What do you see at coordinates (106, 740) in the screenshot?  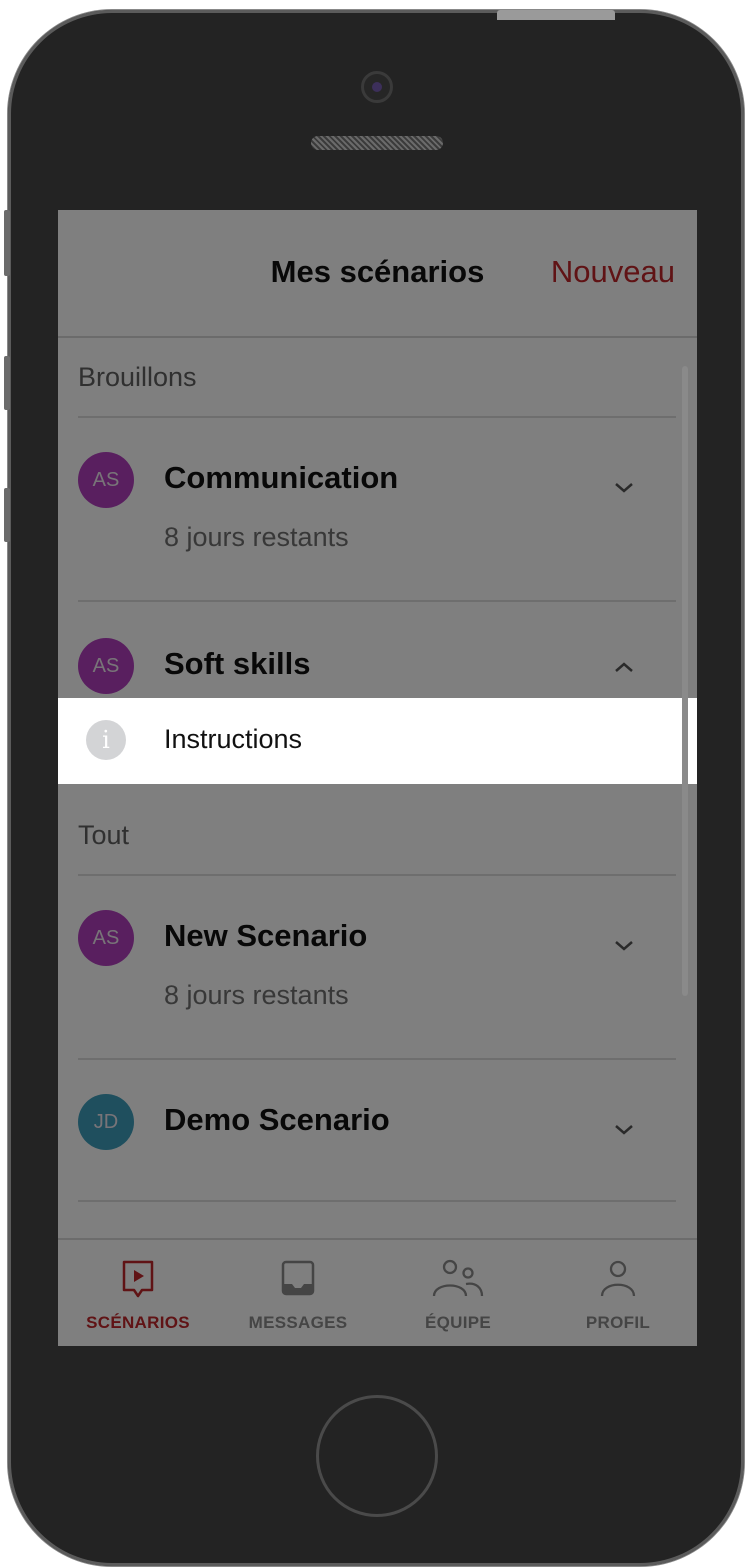 I see `info-icon: i` at bounding box center [106, 740].